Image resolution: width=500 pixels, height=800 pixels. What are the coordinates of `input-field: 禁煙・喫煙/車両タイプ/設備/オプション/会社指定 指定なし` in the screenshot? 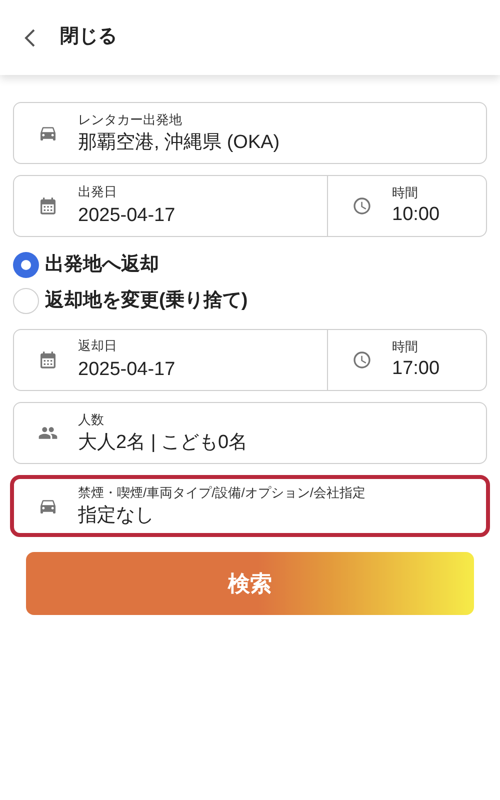 It's located at (250, 506).